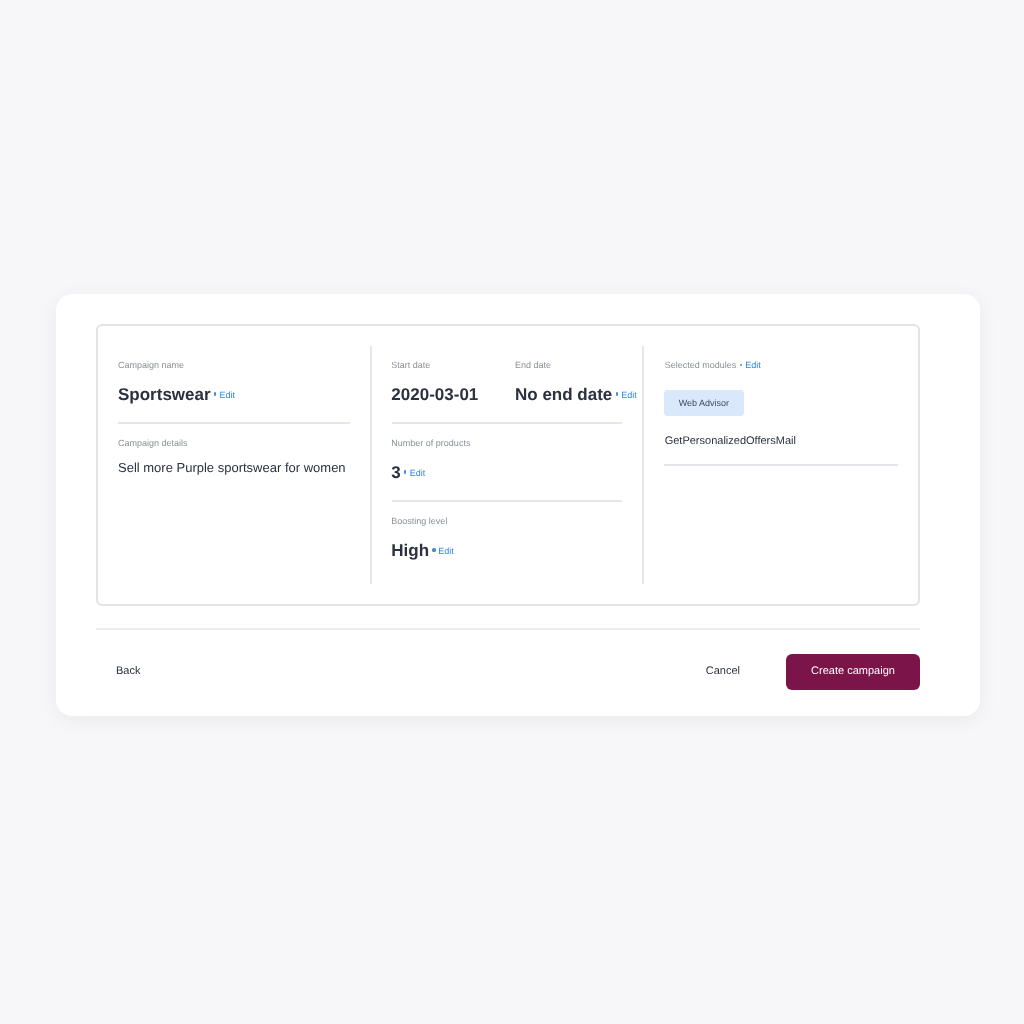 The width and height of the screenshot is (1024, 1024). I want to click on field-value: Sportswear, so click(164, 394).